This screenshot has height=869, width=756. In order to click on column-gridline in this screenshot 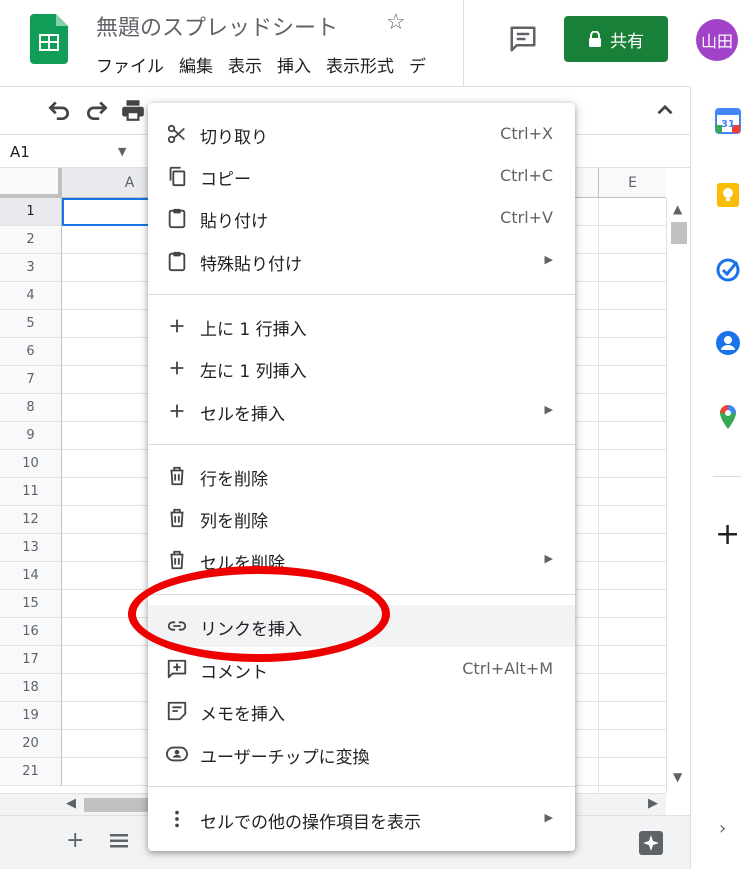, I will do `click(598, 495)`.